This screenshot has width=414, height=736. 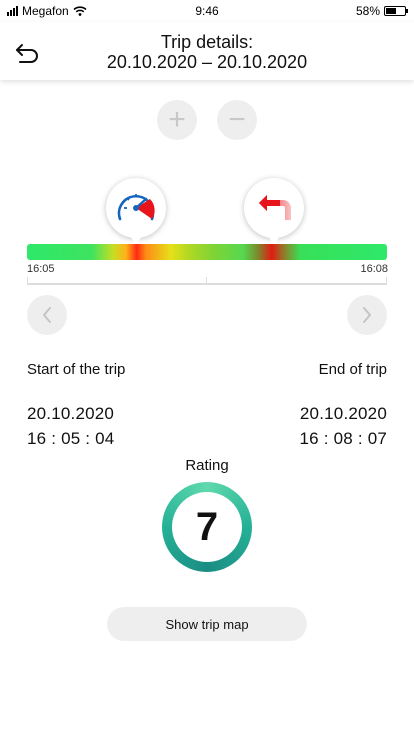 I want to click on timeline-end-time: 16:08, so click(x=374, y=269).